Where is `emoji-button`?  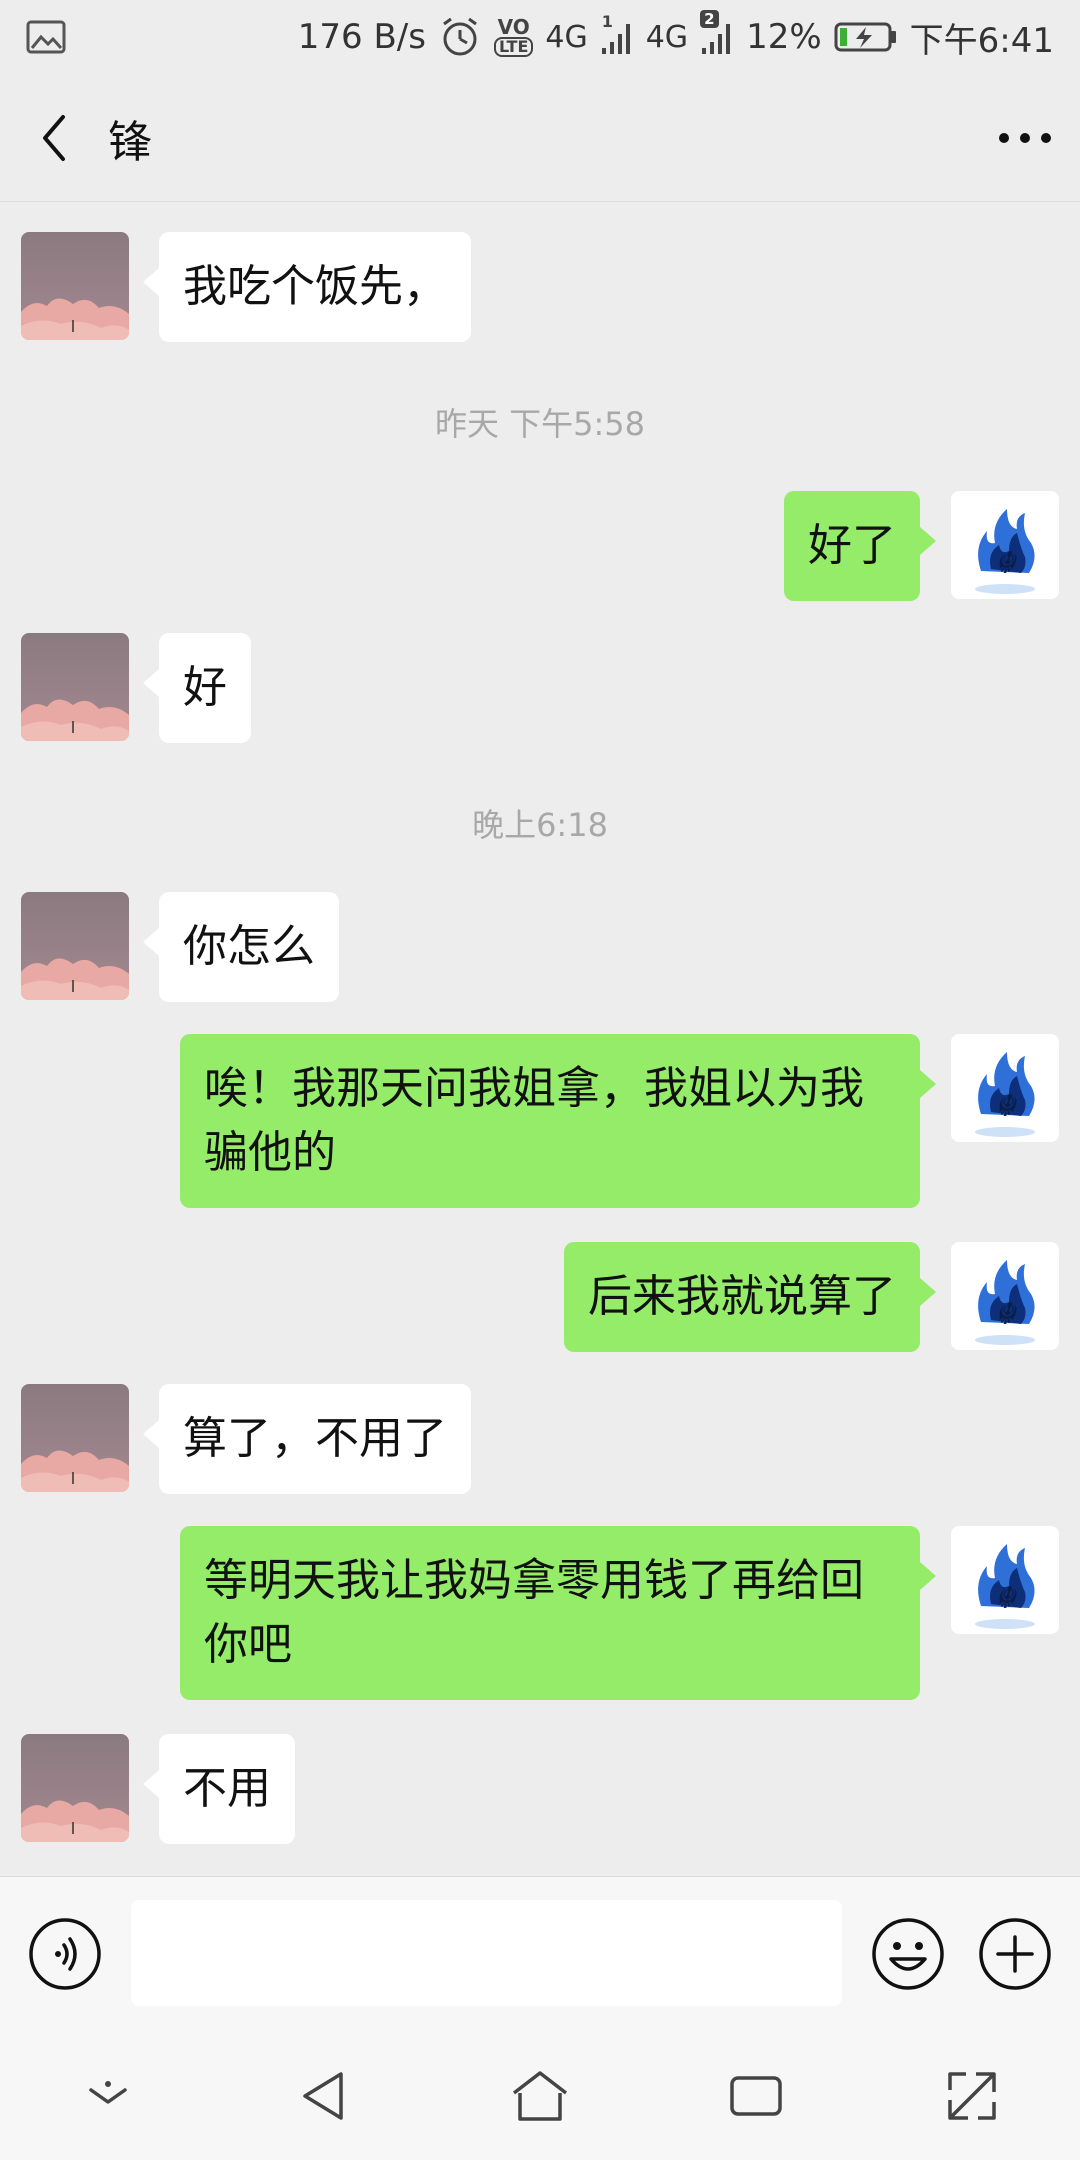 emoji-button is located at coordinates (908, 1954).